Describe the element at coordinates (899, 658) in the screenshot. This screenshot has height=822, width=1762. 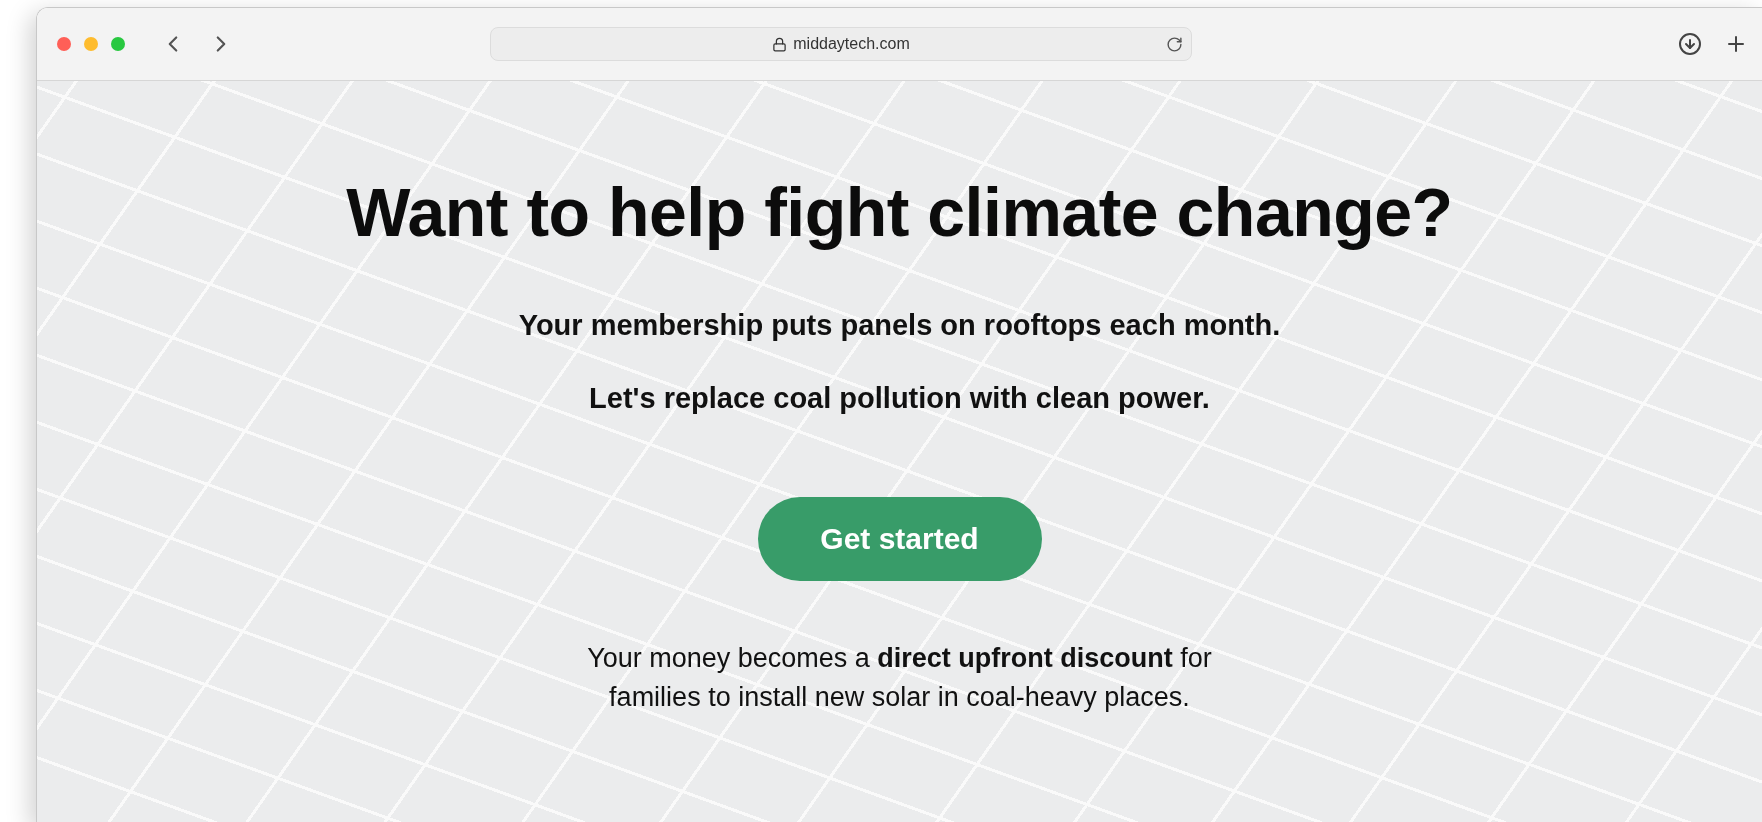
I see `note-text: Your money becomes a direct upfront discount for` at that location.